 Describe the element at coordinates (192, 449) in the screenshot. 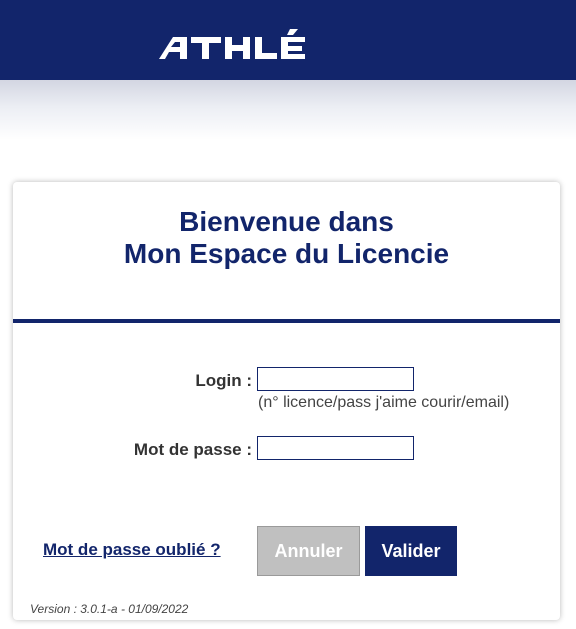

I see `password-label: Mot de passe :` at that location.